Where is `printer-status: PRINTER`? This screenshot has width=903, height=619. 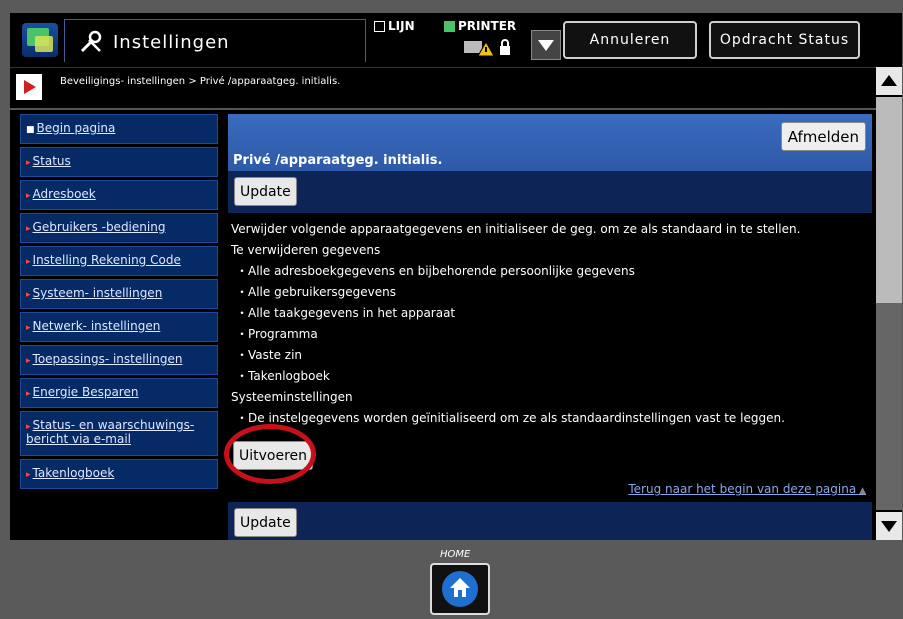 printer-status: PRINTER is located at coordinates (480, 26).